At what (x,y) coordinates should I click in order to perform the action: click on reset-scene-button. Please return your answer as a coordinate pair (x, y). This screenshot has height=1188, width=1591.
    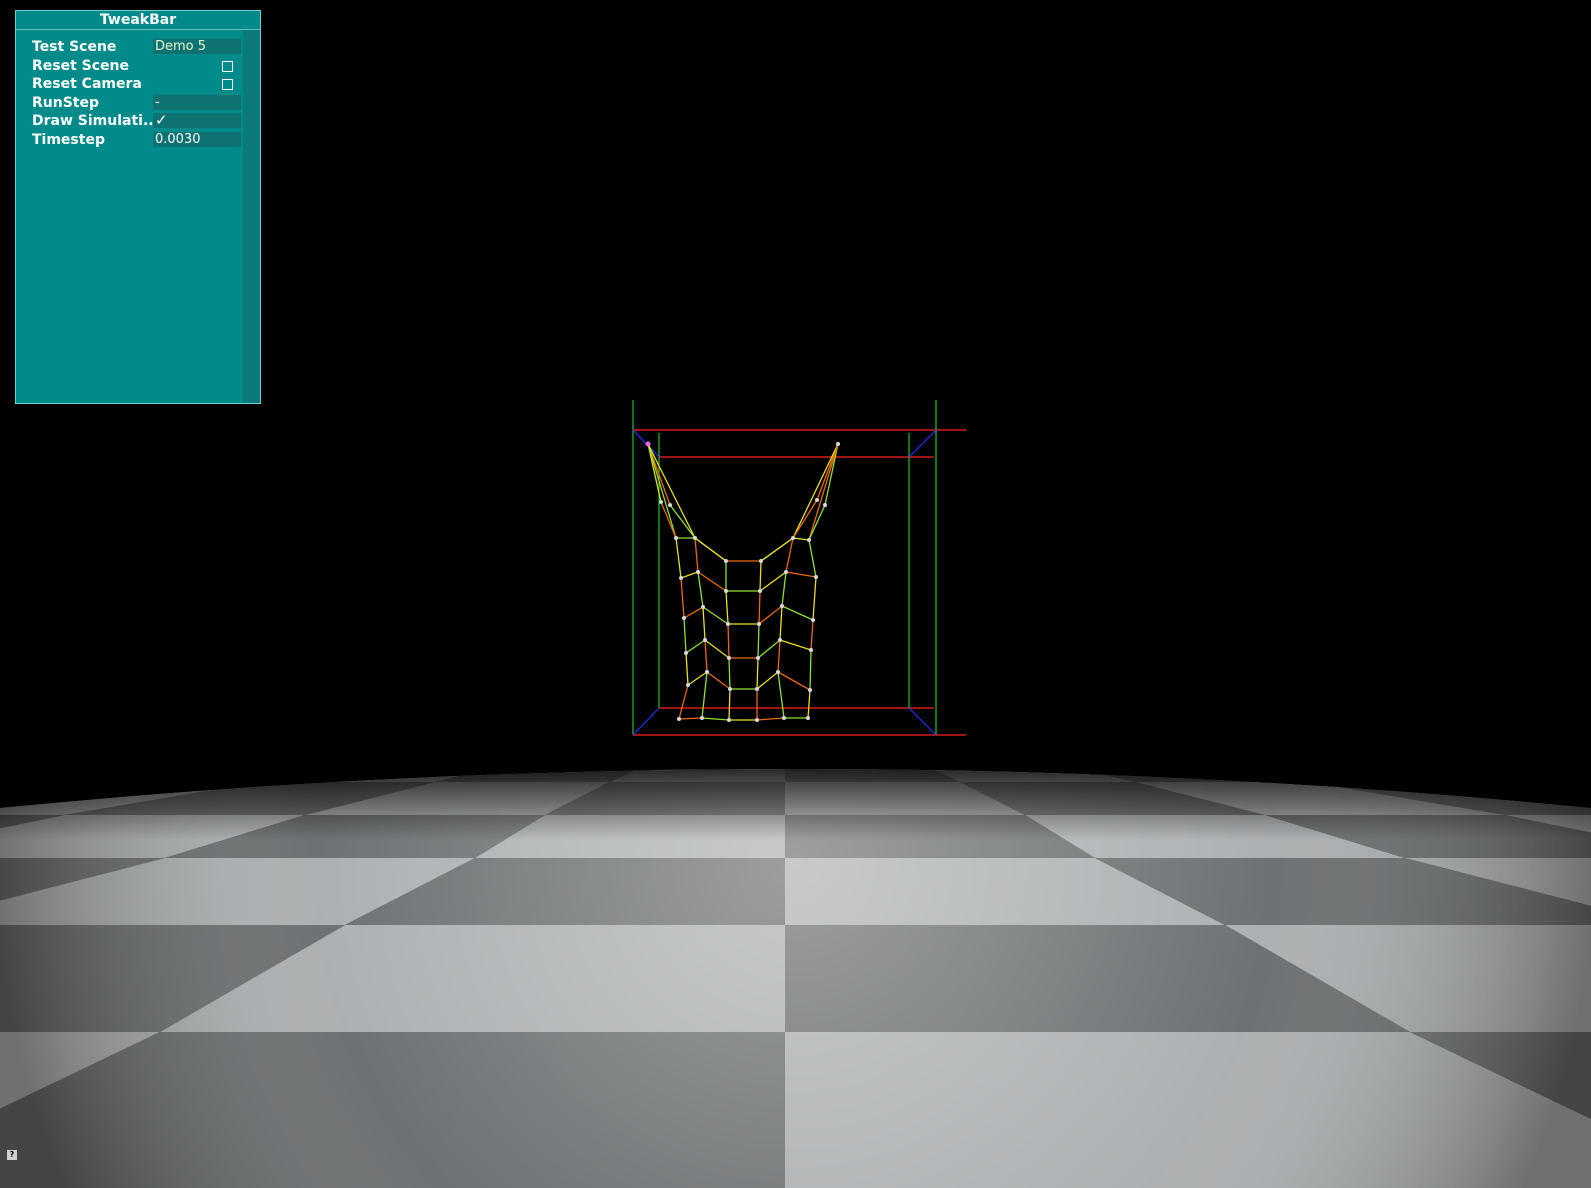
    Looking at the image, I should click on (227, 66).